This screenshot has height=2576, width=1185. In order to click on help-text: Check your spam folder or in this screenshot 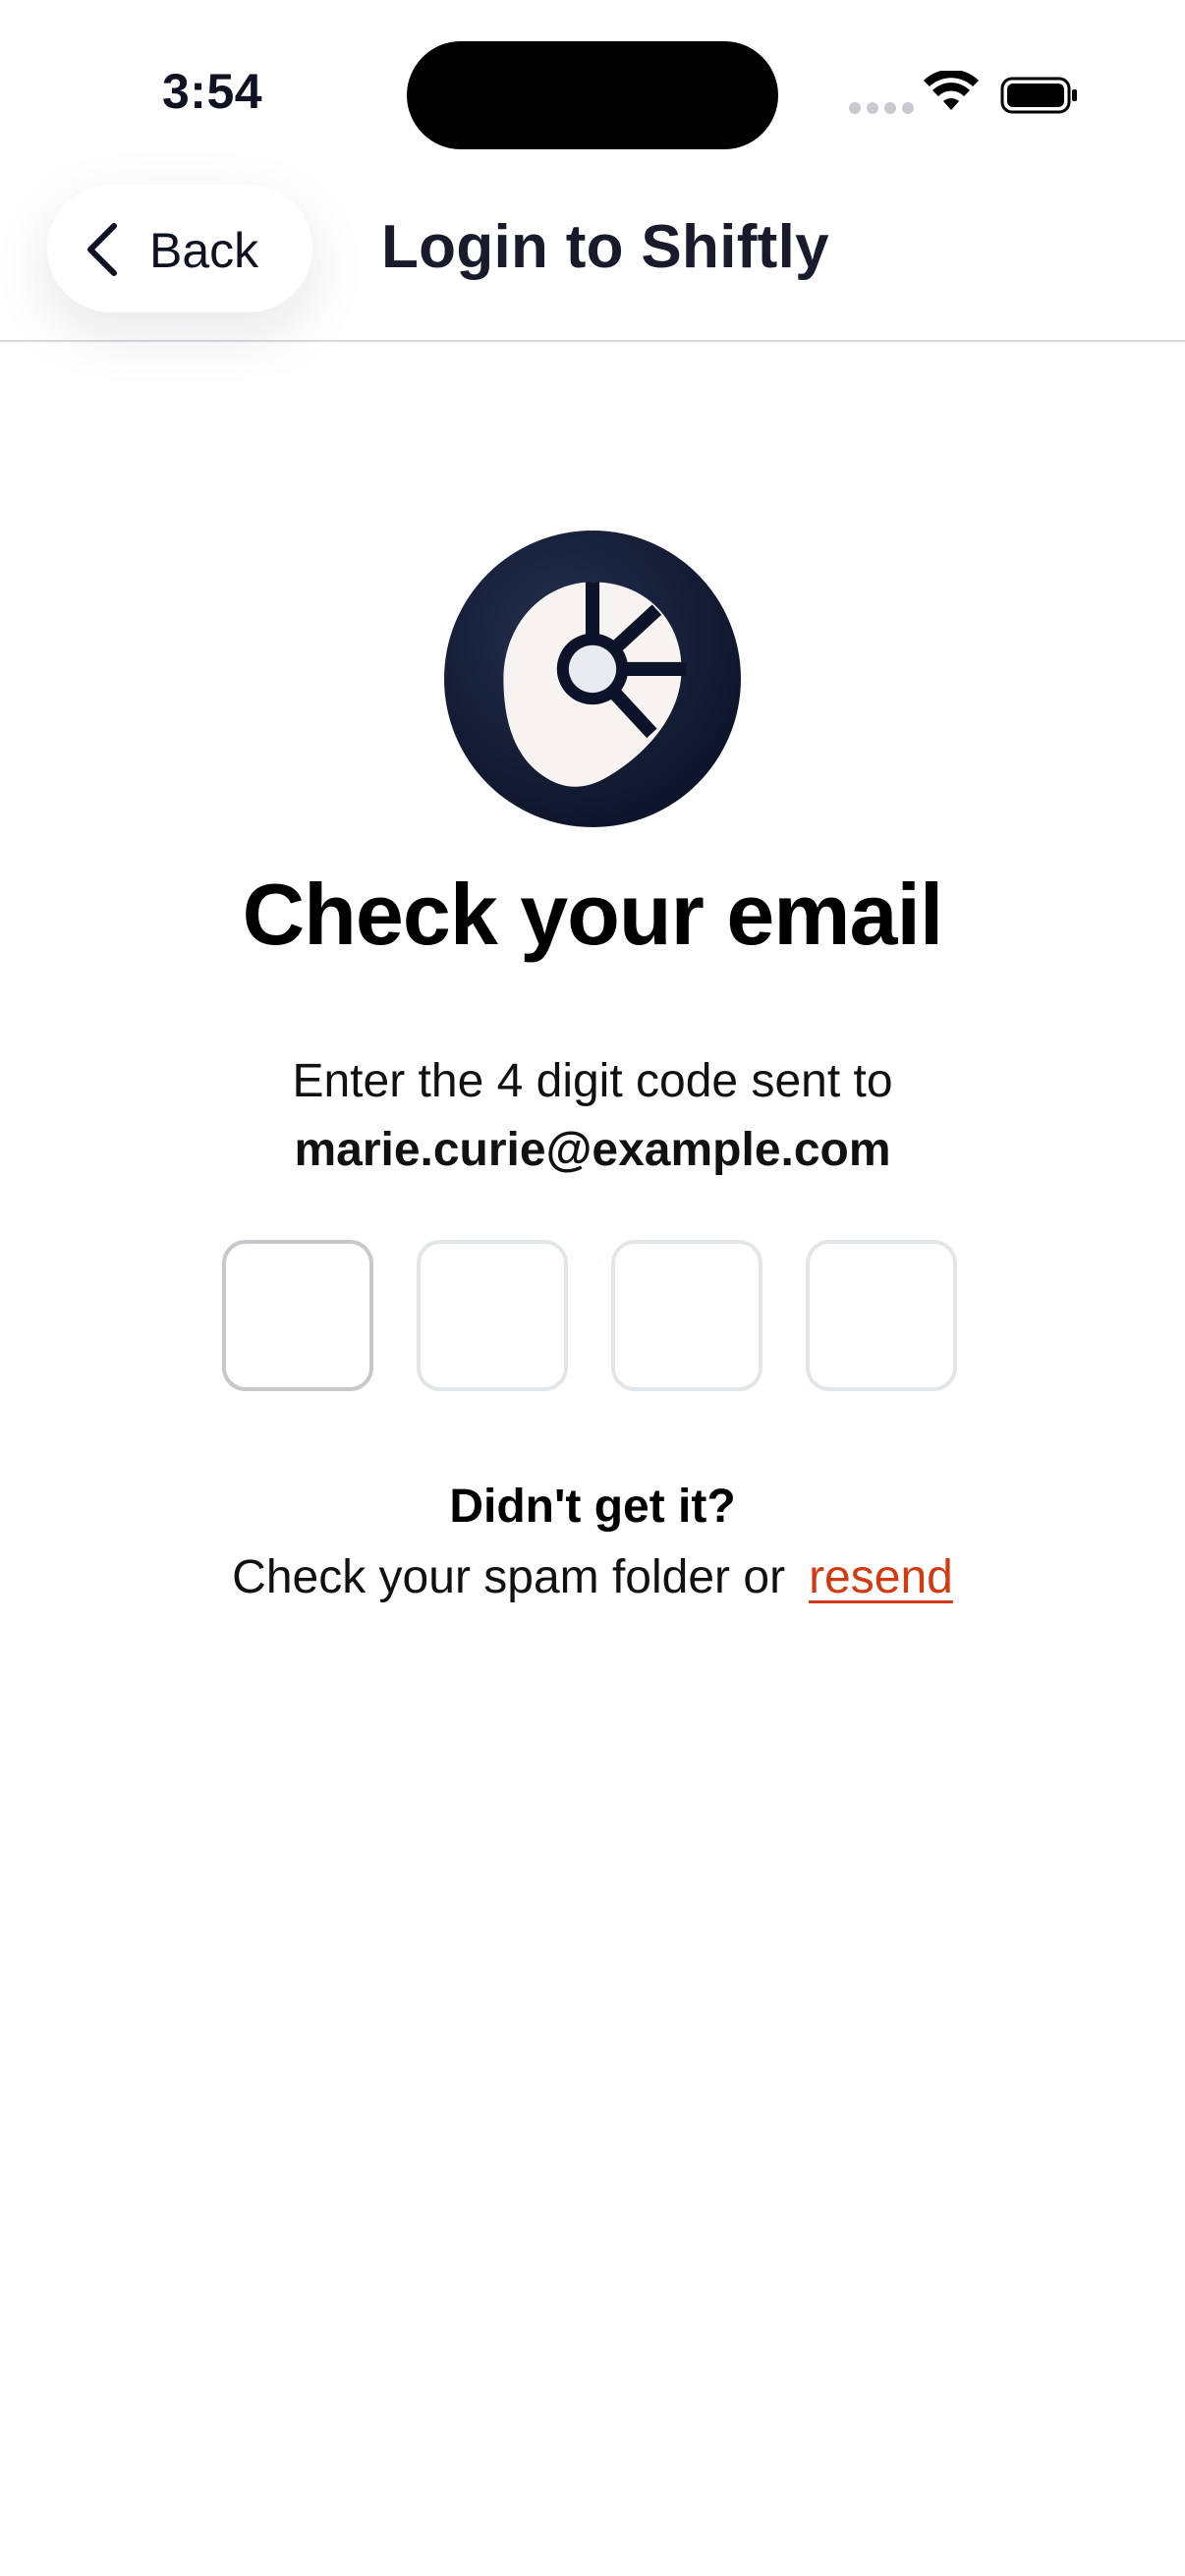, I will do `click(509, 1577)`.